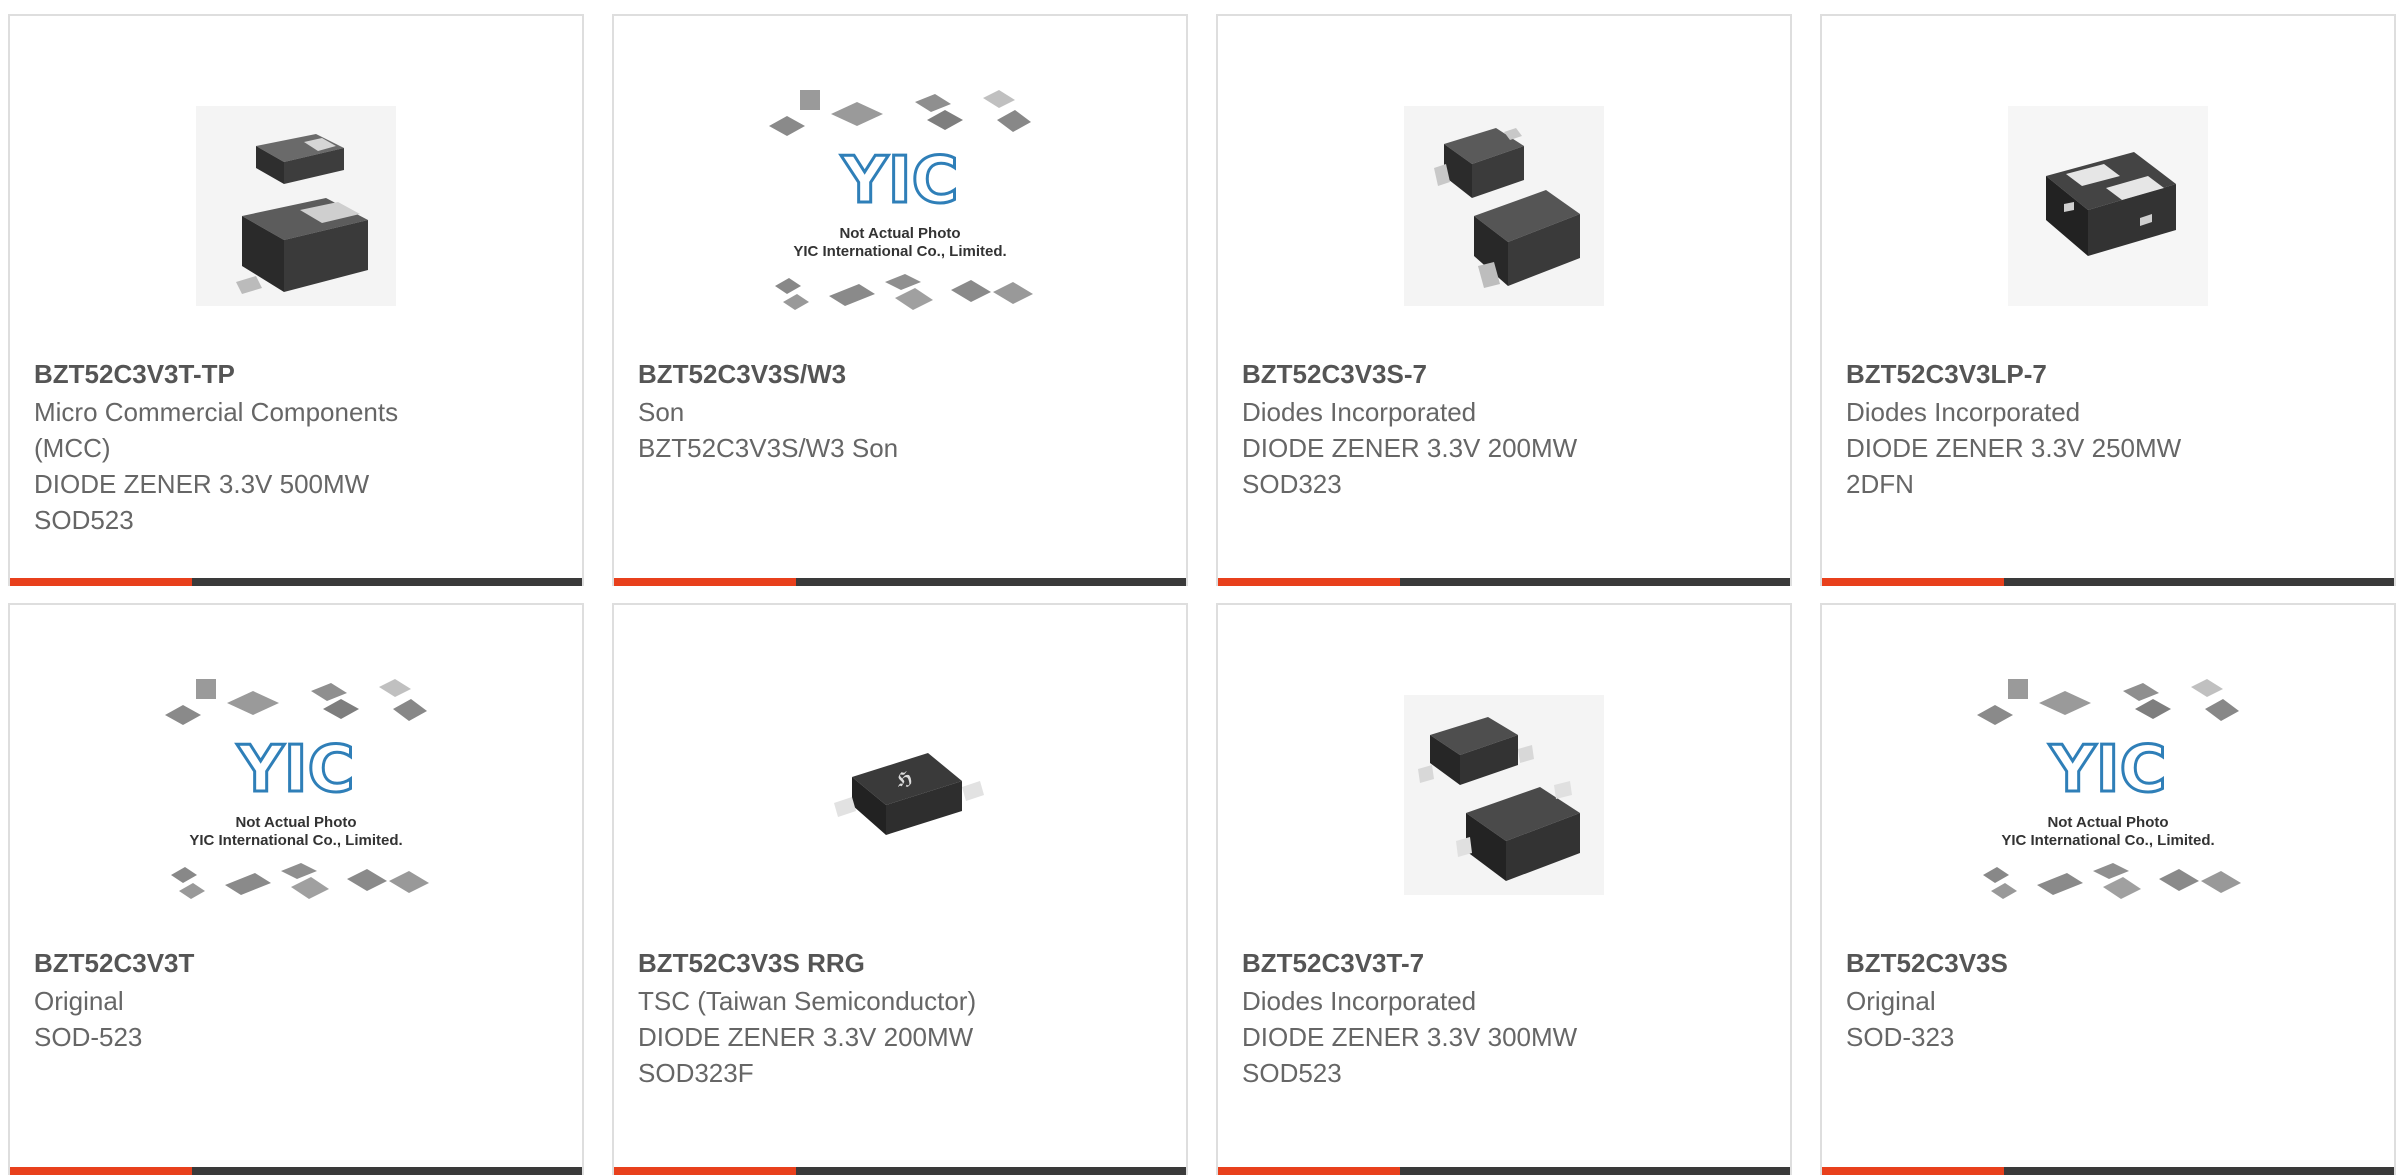 The height and width of the screenshot is (1175, 2400). Describe the element at coordinates (2108, 374) in the screenshot. I see `part-number: BZT52C3V3LP-7` at that location.